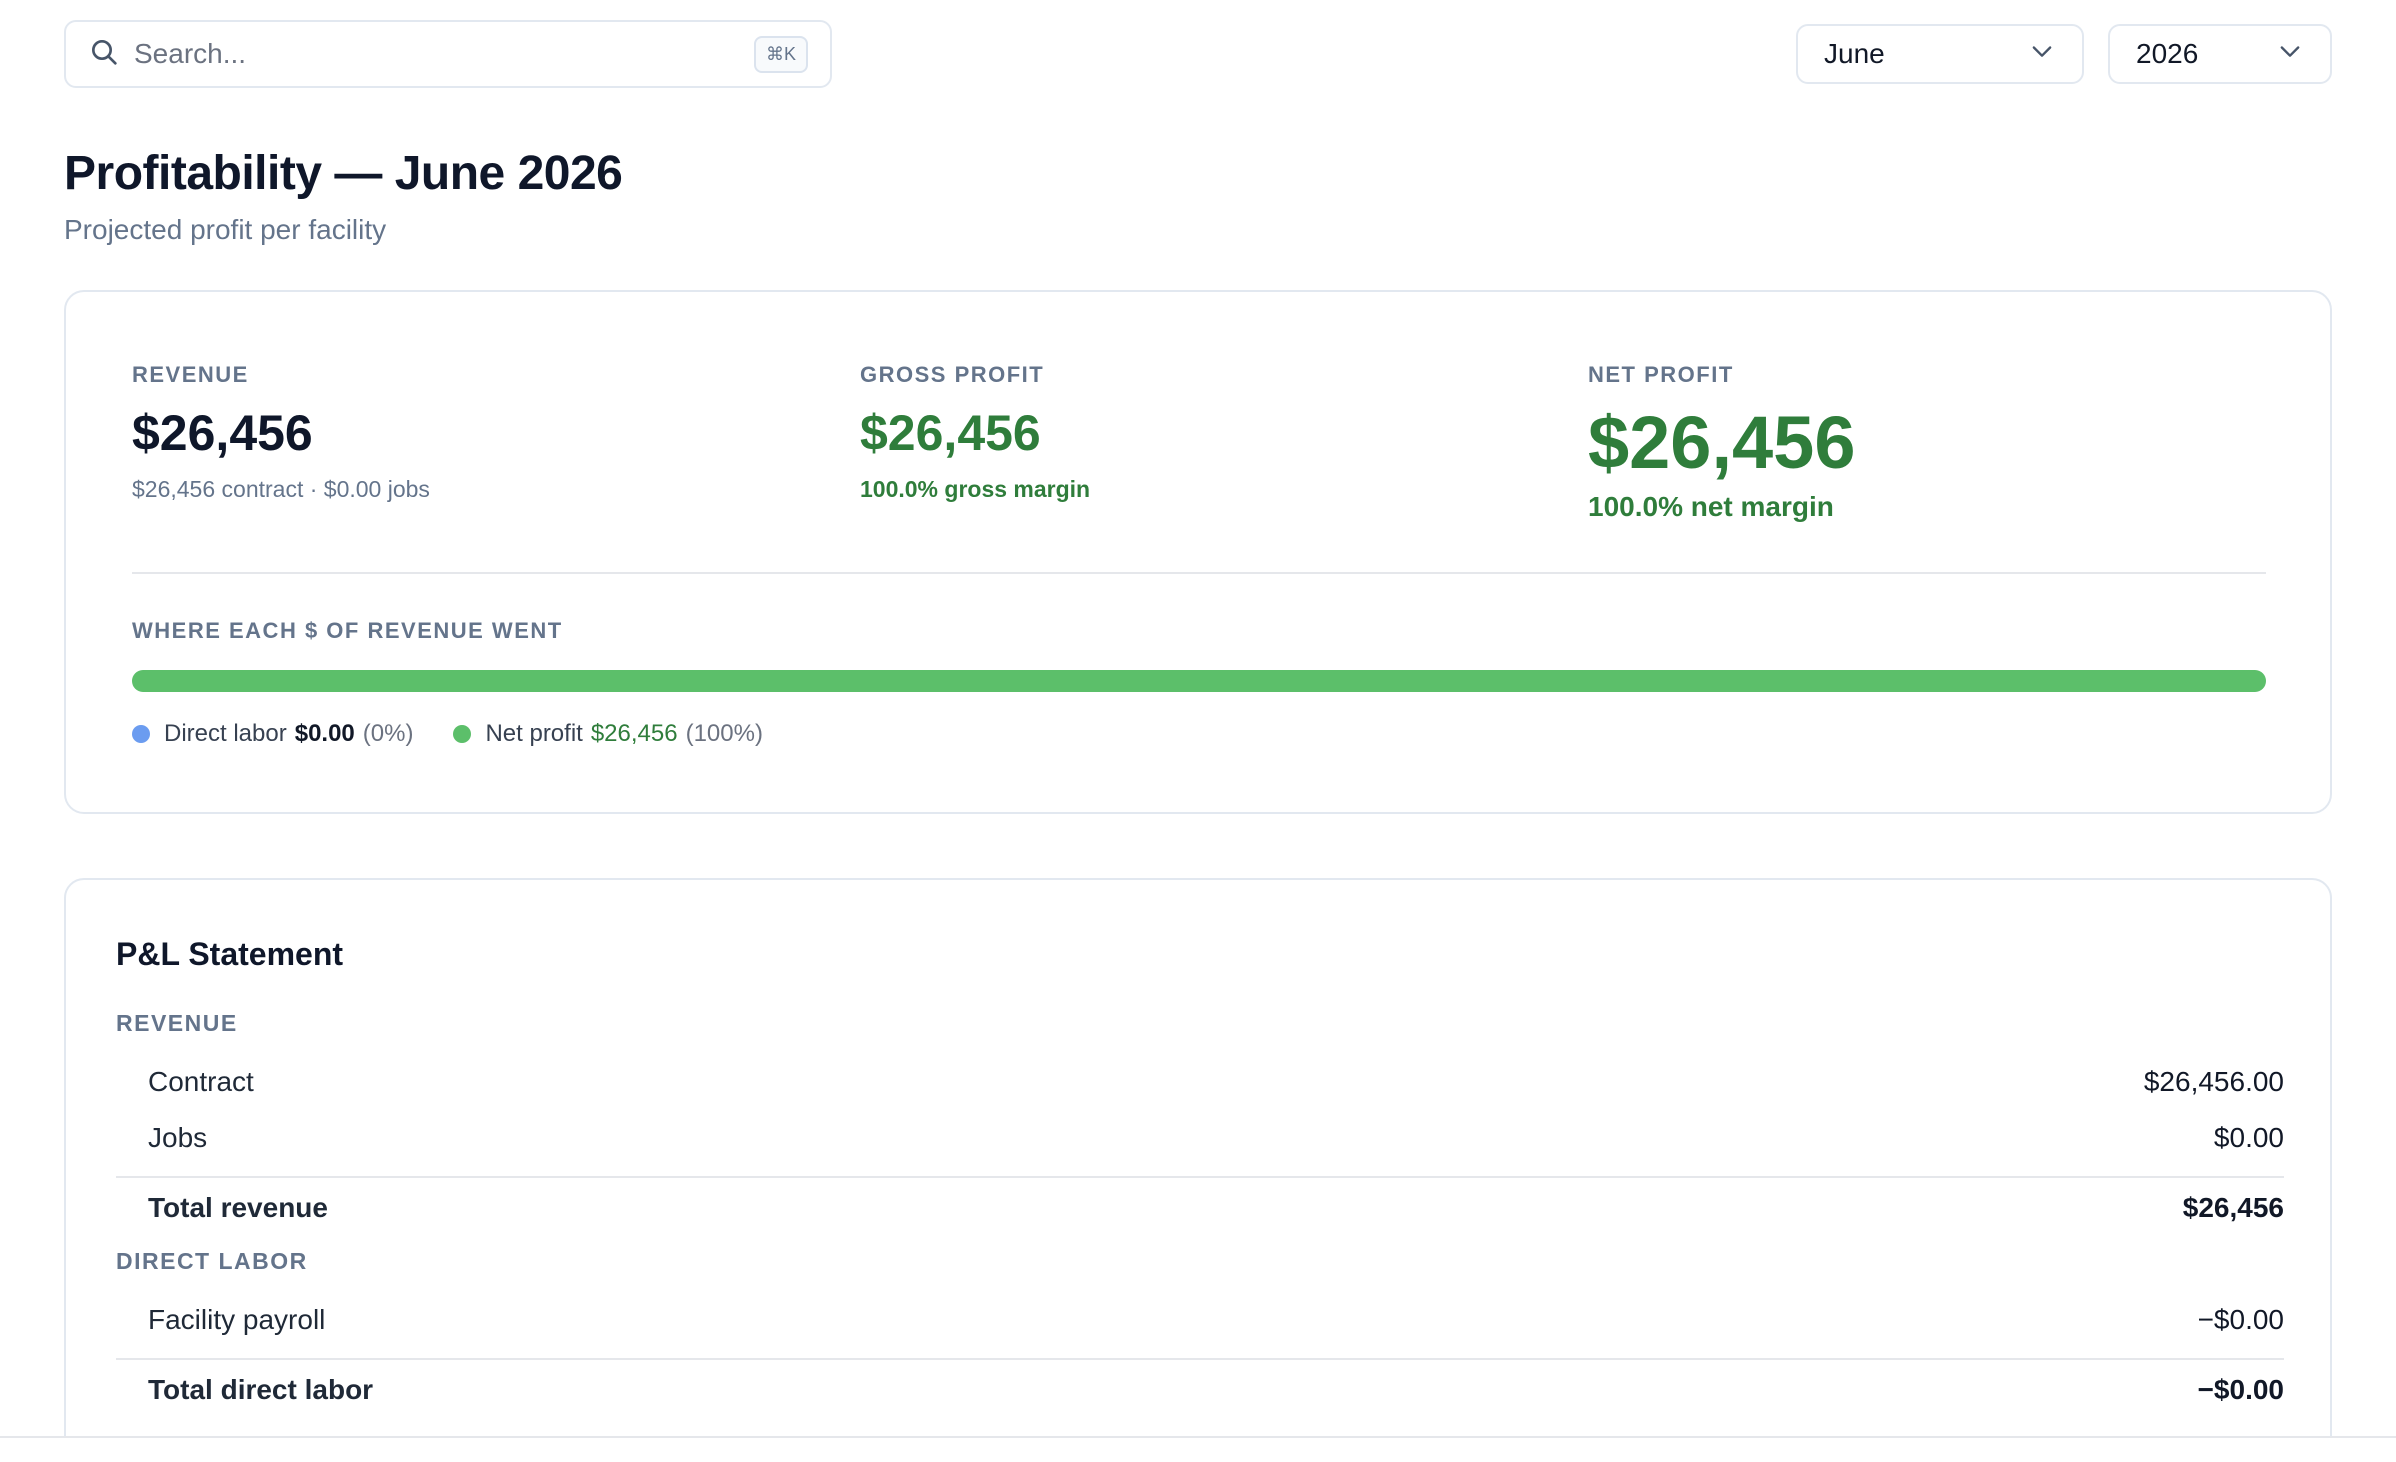  I want to click on pl-row-label: Total revenue, so click(238, 1207).